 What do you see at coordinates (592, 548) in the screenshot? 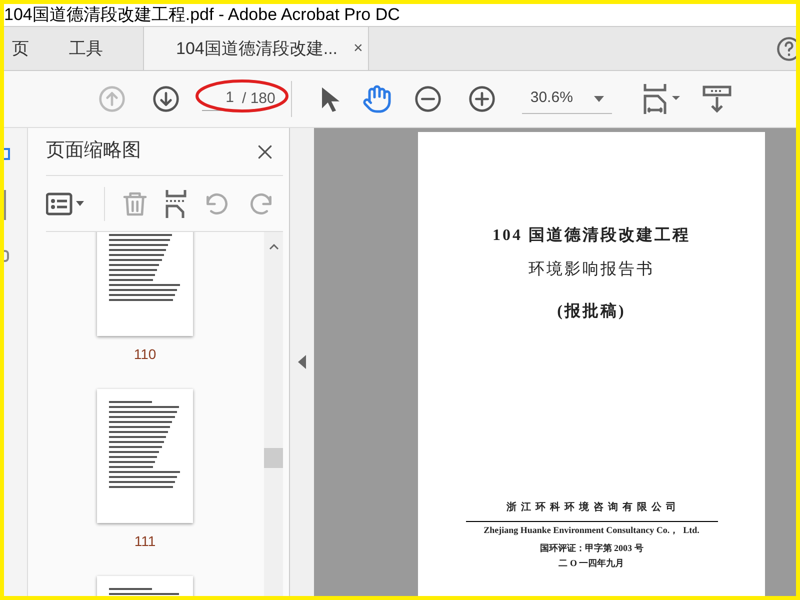
I see `certificate-number: 国环评证：甲字第 2003 号` at bounding box center [592, 548].